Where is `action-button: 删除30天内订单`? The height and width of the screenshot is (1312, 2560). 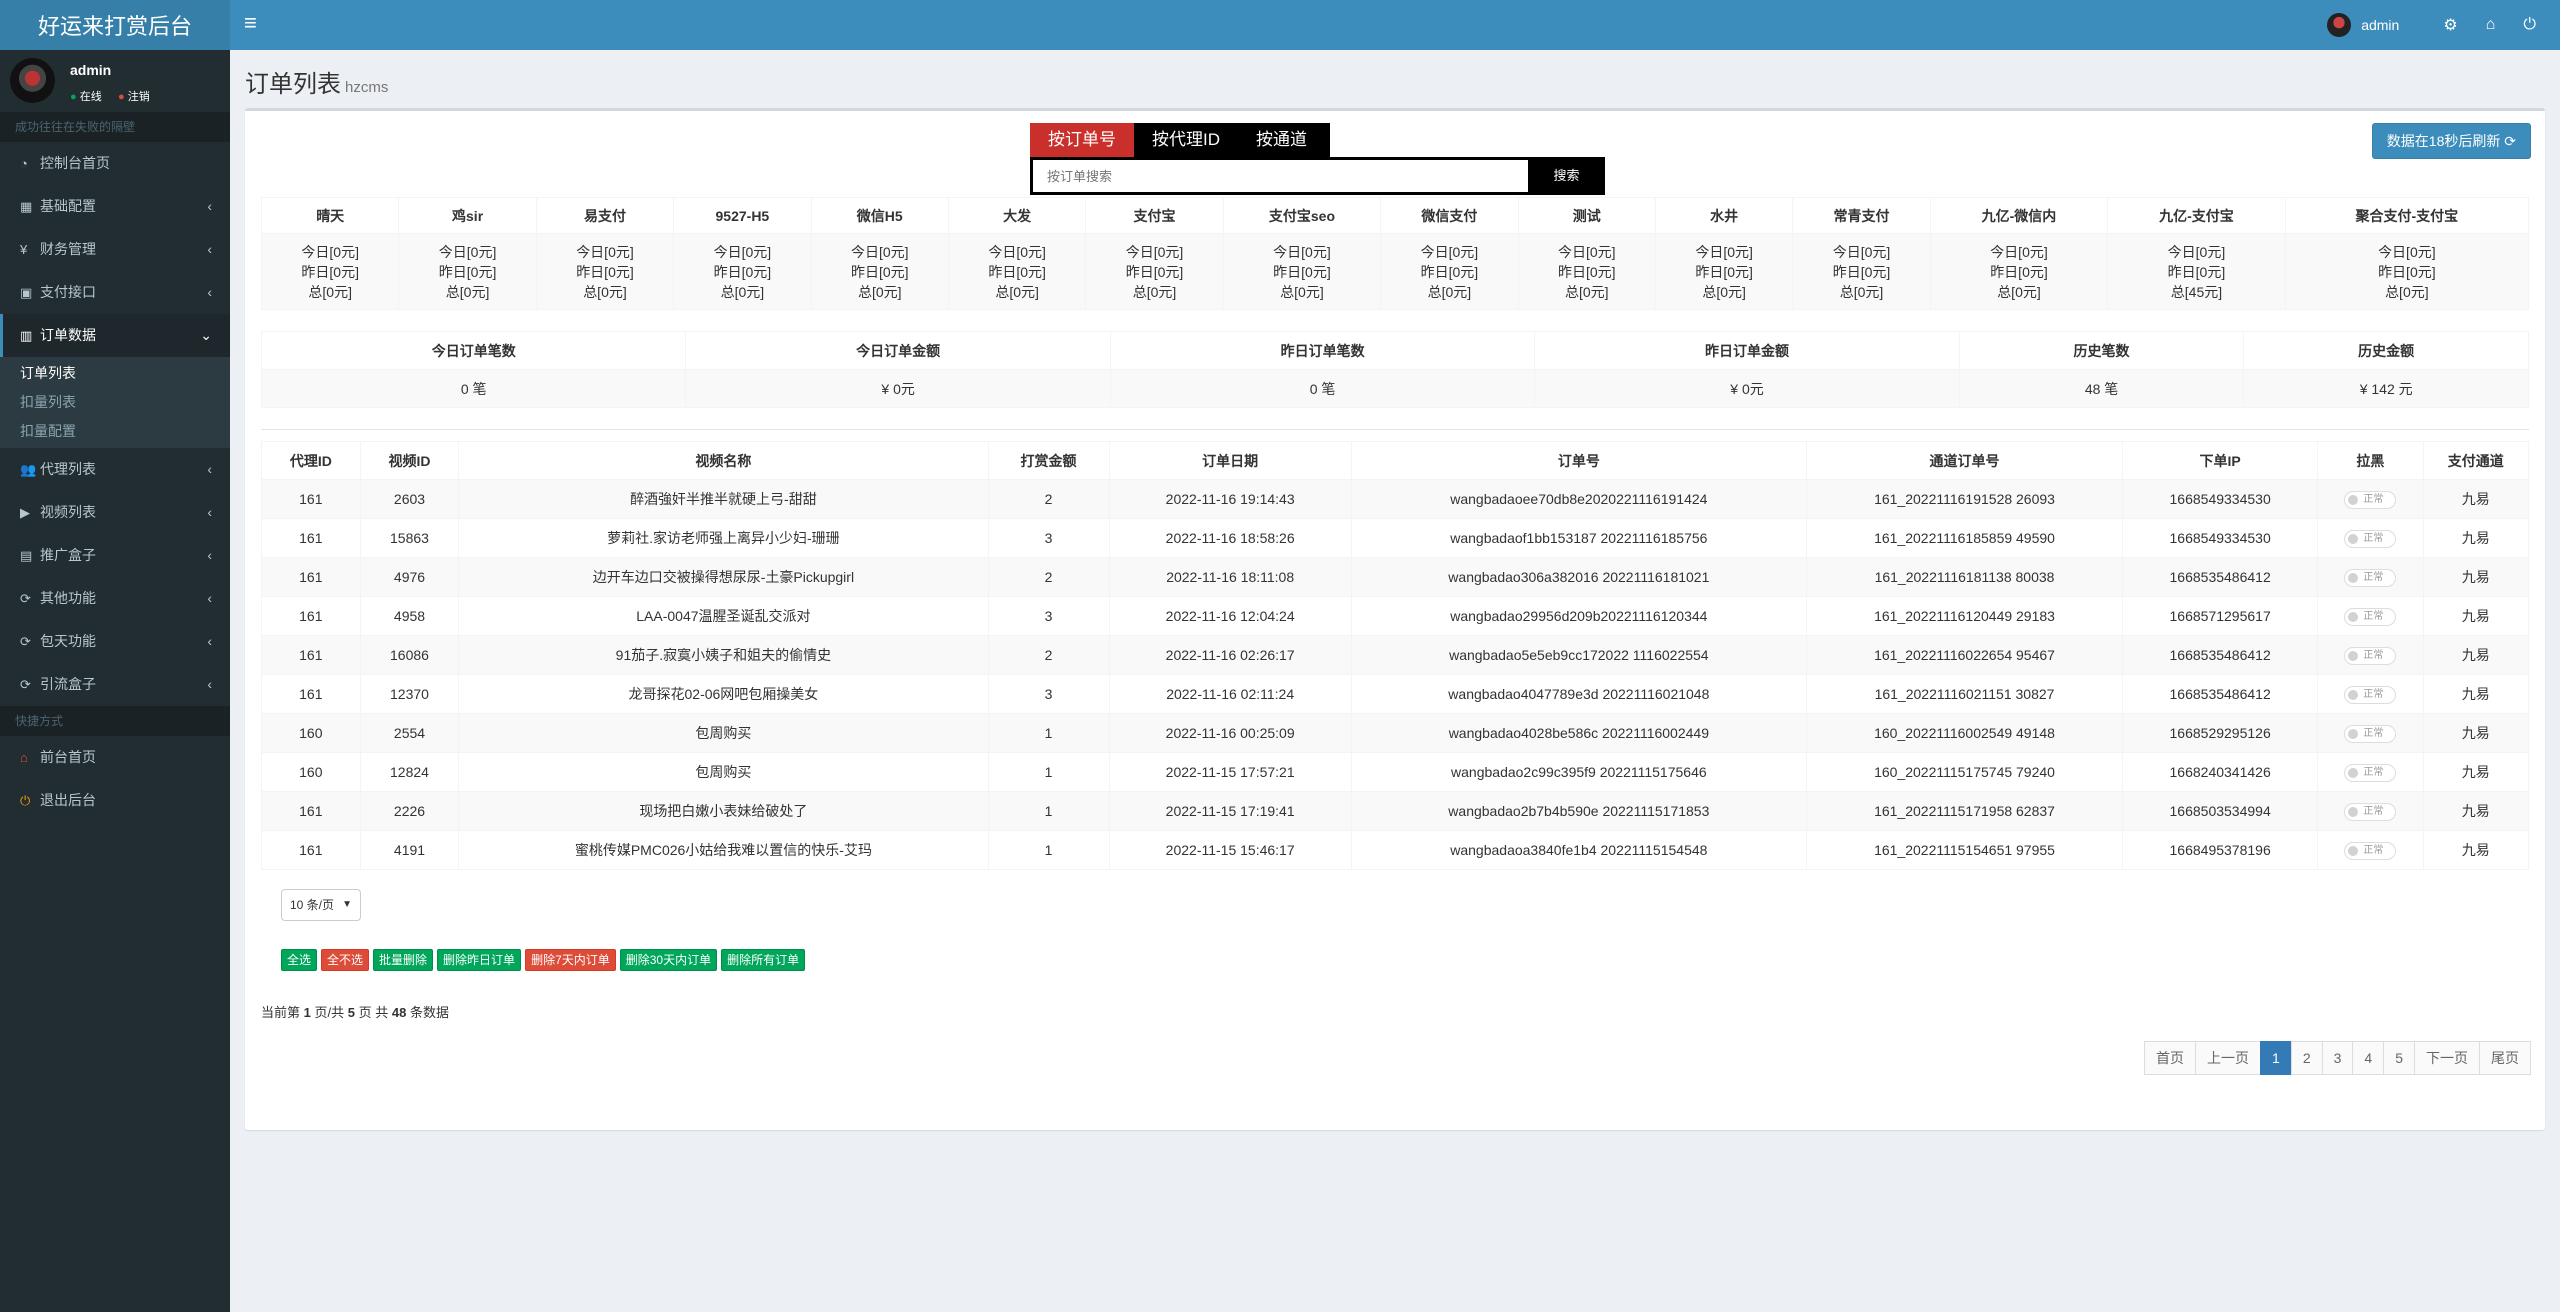 action-button: 删除30天内订单 is located at coordinates (668, 960).